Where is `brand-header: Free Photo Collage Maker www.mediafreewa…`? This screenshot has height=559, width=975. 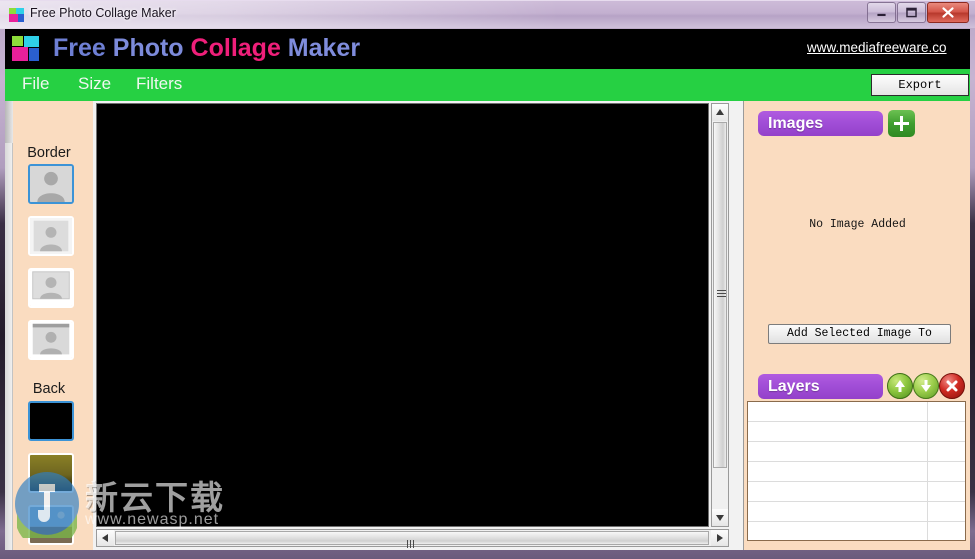
brand-header: Free Photo Collage Maker www.mediafreewa… is located at coordinates (487, 49).